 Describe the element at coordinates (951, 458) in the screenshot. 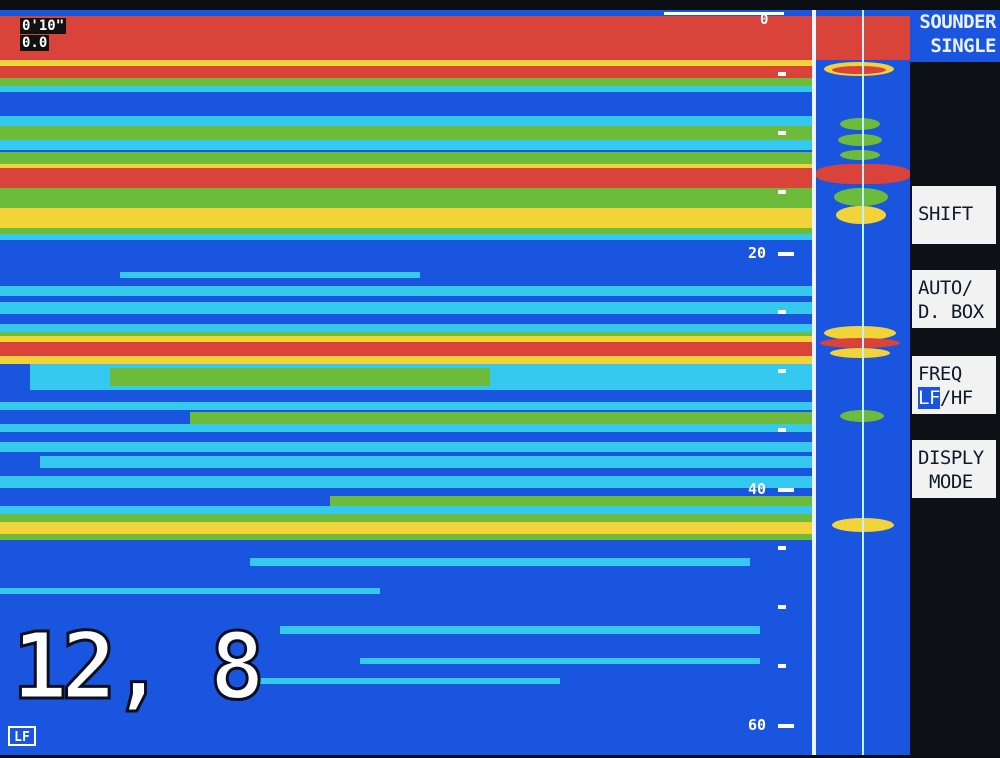

I see `softkey-label: DISPLY` at that location.